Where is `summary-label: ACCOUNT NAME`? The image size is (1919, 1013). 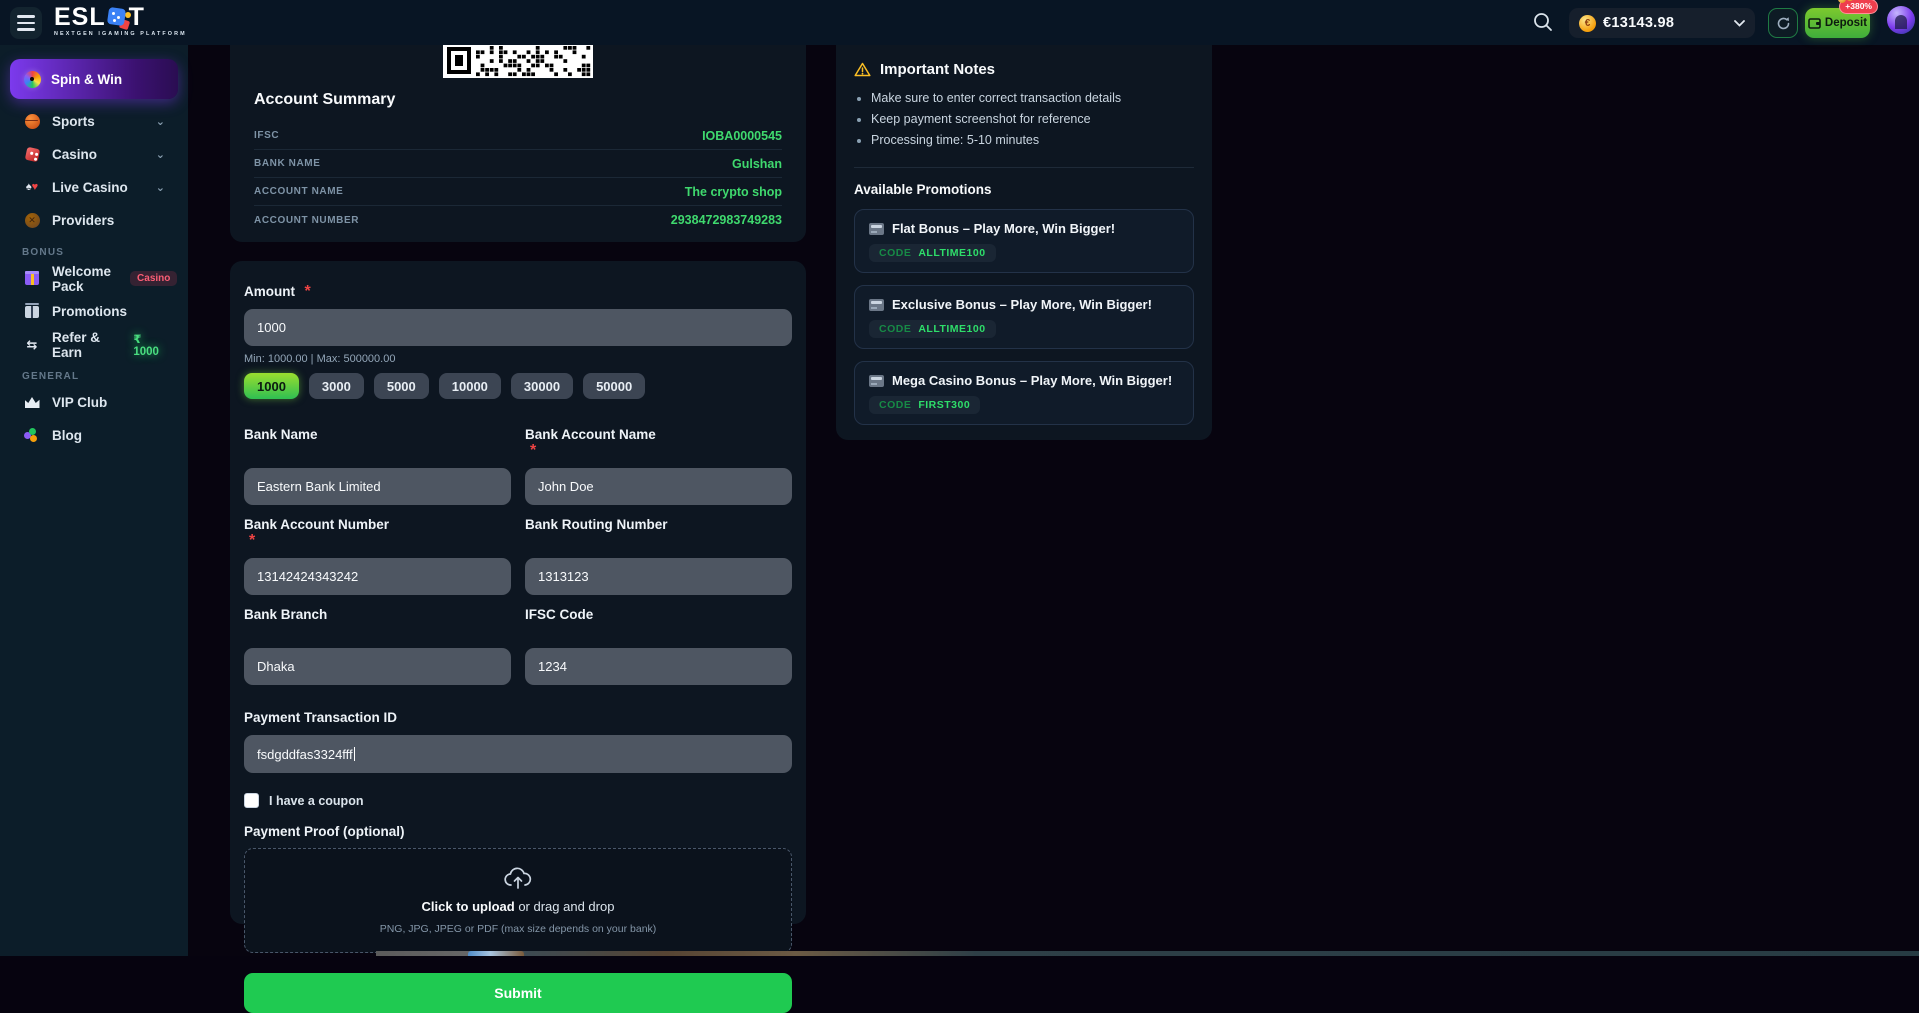
summary-label: ACCOUNT NAME is located at coordinates (299, 191).